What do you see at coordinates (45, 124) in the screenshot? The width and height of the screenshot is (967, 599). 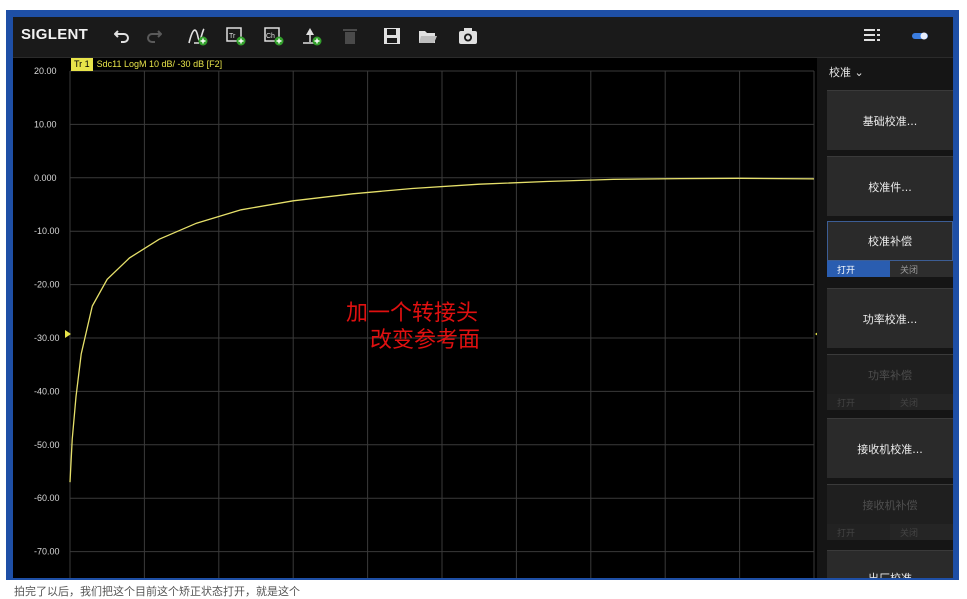 I see `y-tick-label: 10.00` at bounding box center [45, 124].